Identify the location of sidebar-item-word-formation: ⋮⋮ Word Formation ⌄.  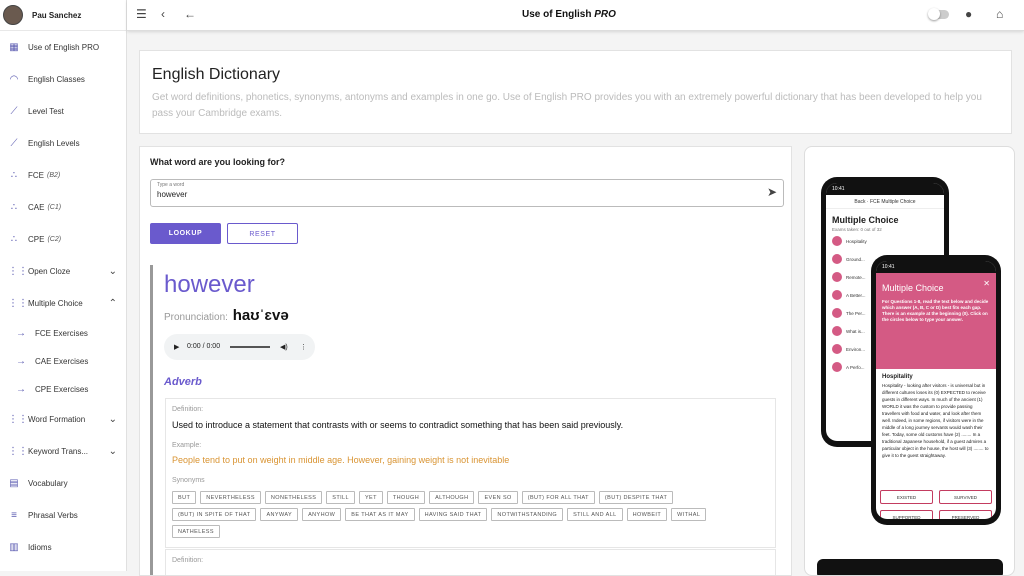
(63, 419).